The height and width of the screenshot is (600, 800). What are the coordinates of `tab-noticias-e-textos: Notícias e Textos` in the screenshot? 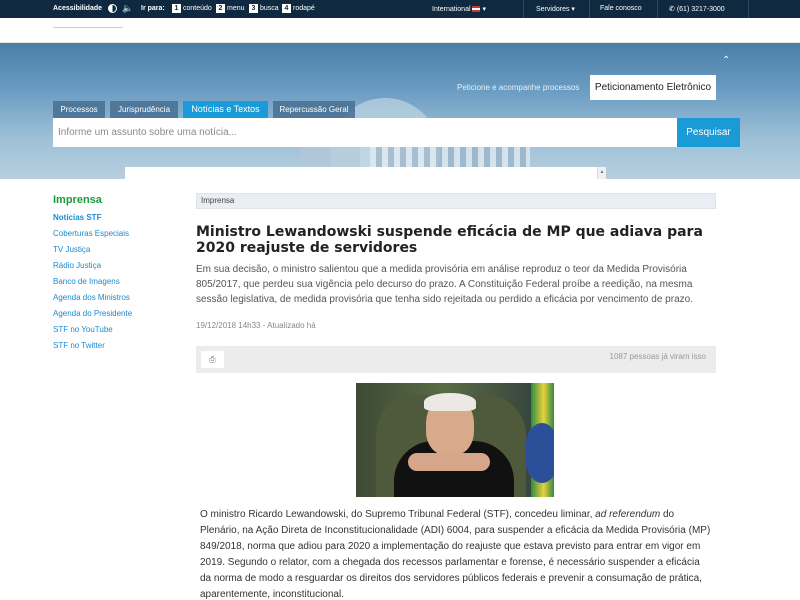 It's located at (225, 109).